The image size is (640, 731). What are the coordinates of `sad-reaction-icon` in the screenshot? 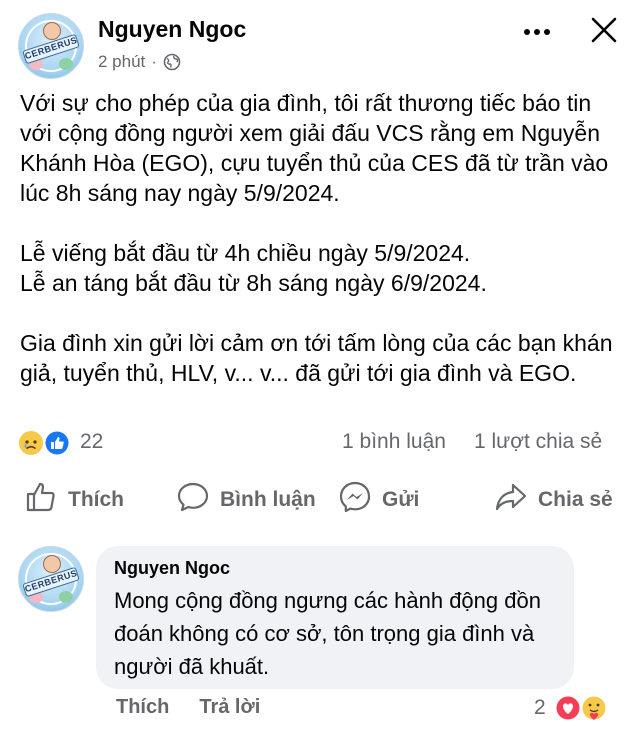 It's located at (31, 443).